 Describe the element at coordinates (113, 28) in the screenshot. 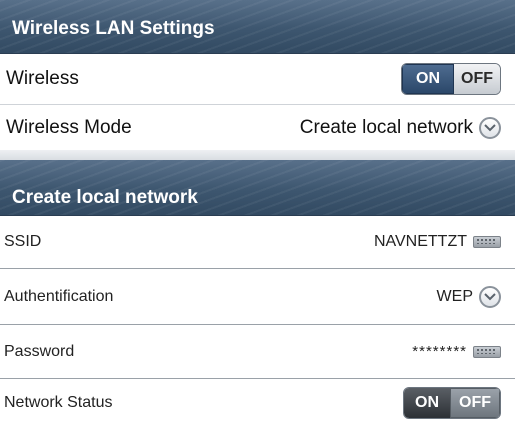

I see `section-title: Wireless LAN Settings` at that location.